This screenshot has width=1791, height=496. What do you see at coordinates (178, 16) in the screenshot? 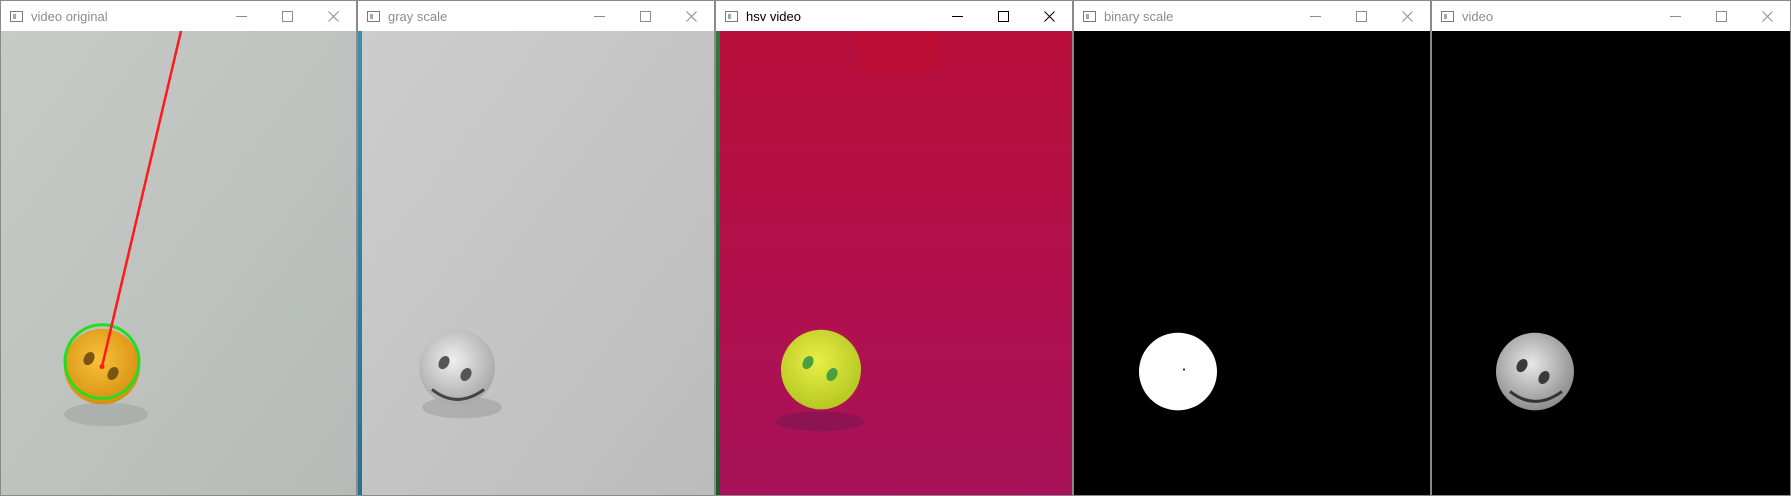
I see `title-bar: video original` at bounding box center [178, 16].